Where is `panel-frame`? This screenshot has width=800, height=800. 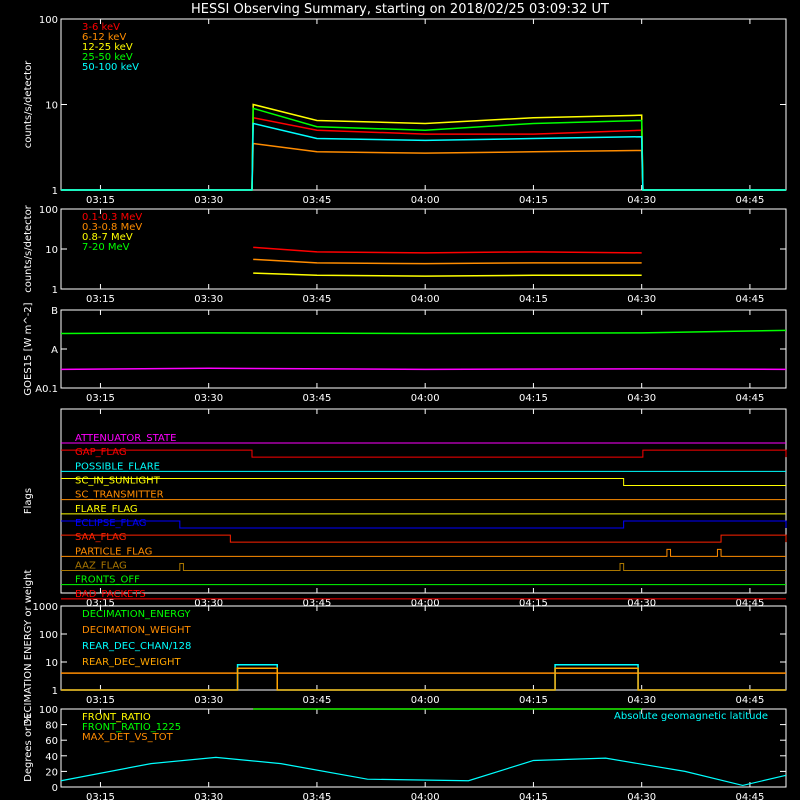
panel-frame is located at coordinates (423, 249).